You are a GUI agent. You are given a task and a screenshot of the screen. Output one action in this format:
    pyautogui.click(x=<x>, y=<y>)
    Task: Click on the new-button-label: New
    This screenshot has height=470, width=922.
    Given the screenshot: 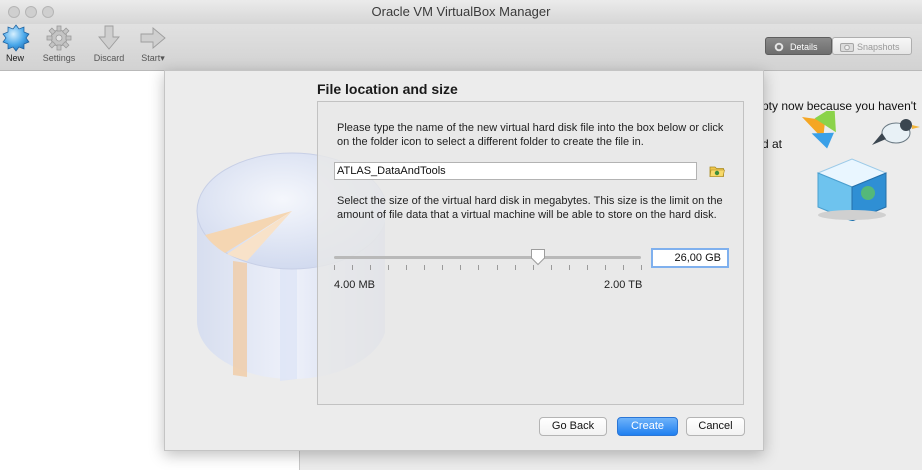 What is the action you would take?
    pyautogui.click(x=14, y=58)
    